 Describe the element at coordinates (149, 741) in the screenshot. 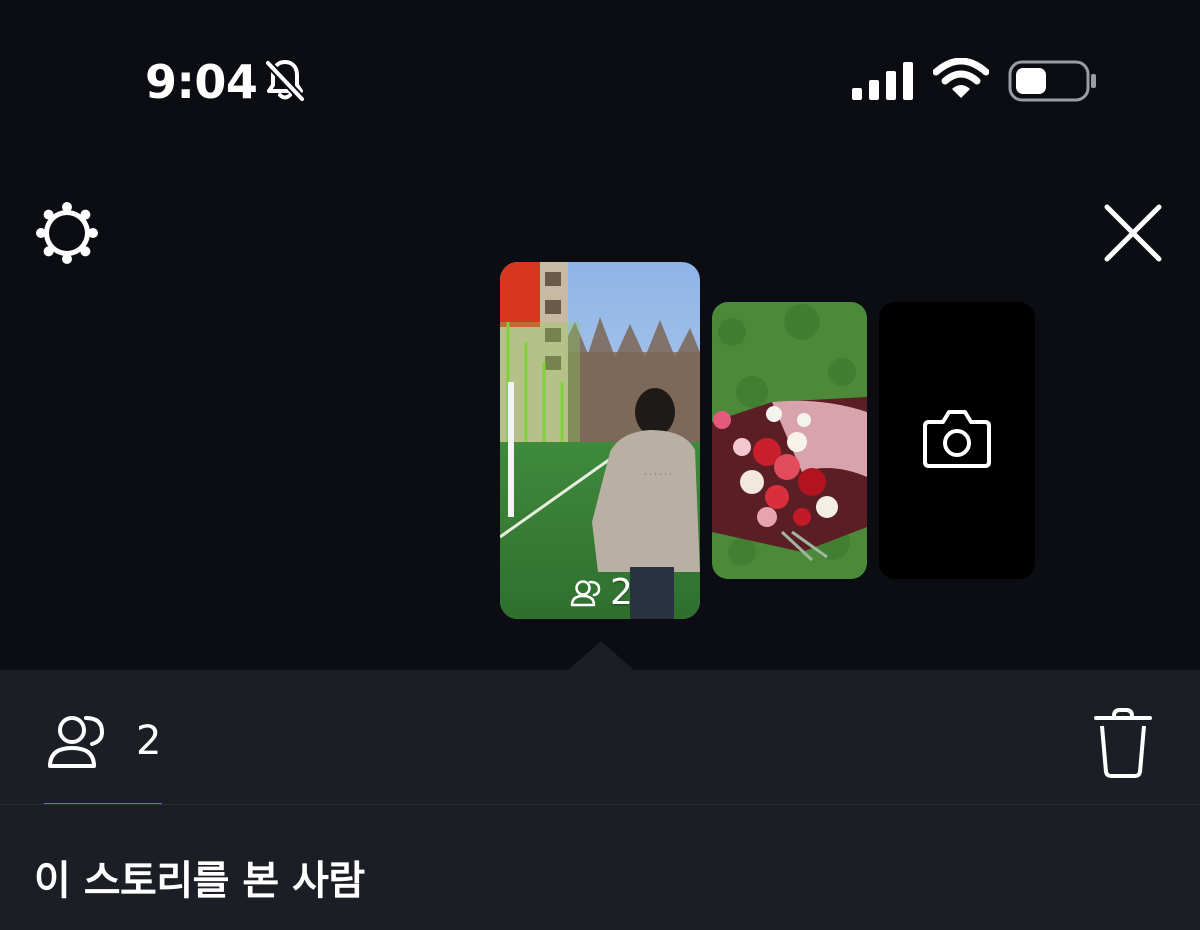

I see `viewers-count: 2` at that location.